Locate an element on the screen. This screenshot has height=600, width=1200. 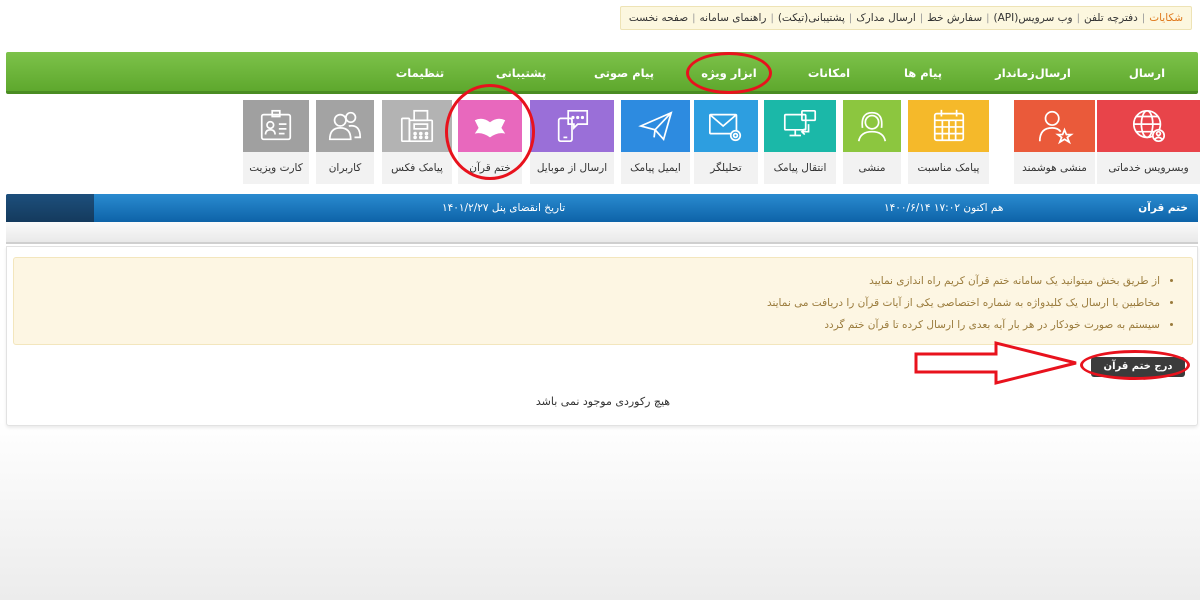
tile-web-service: وبسرویس خدماتی is located at coordinates (1148, 142).